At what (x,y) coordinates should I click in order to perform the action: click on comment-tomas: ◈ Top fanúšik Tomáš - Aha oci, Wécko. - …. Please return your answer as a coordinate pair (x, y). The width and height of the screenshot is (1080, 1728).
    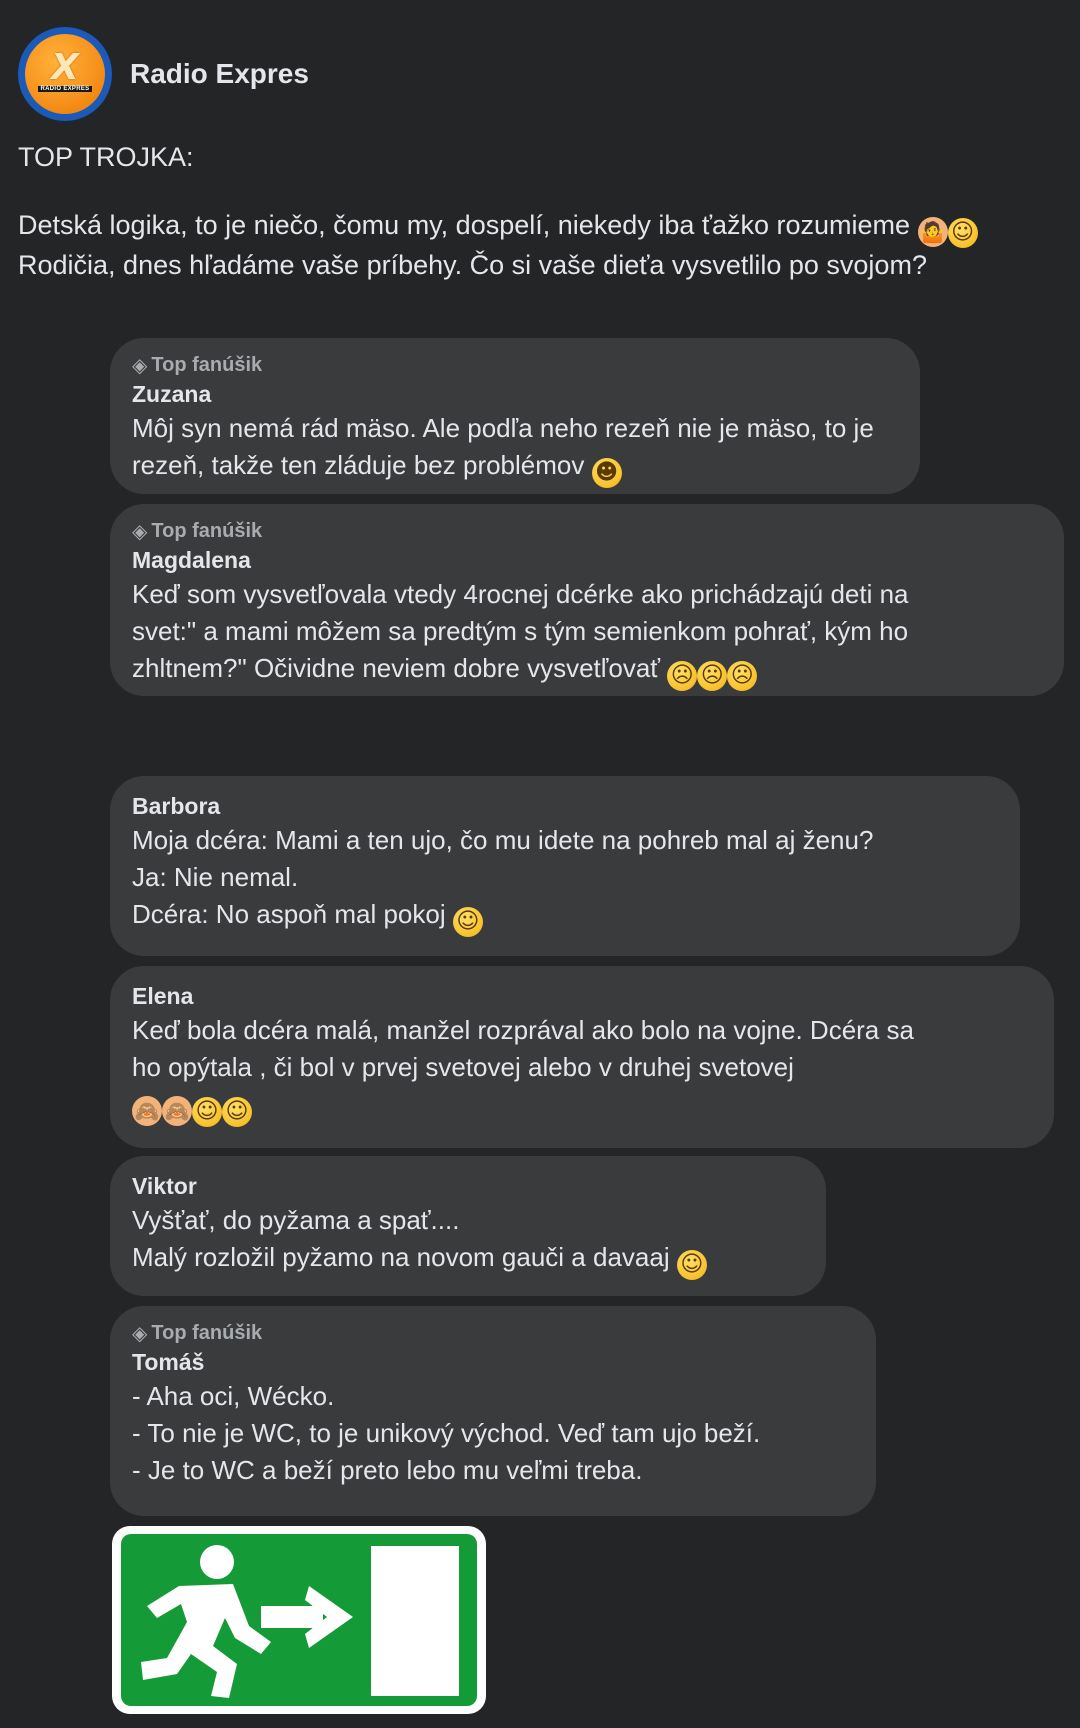
    Looking at the image, I should click on (493, 1411).